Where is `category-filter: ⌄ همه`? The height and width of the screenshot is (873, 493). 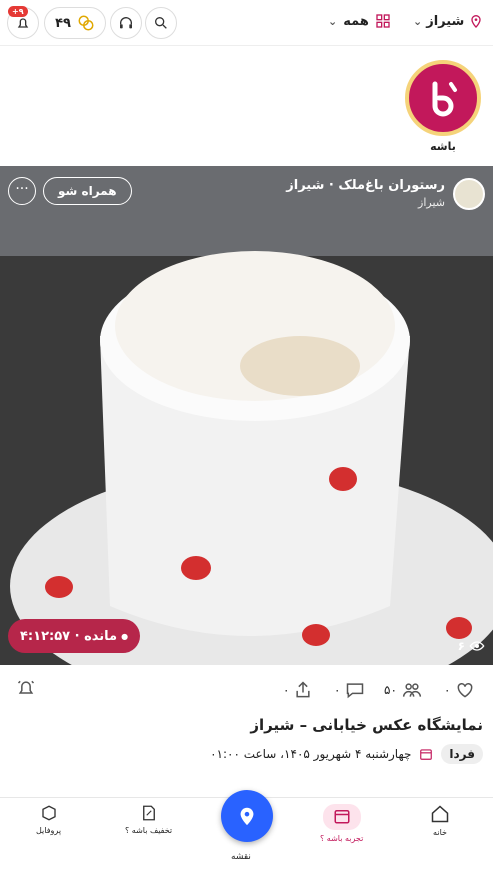
category-filter: ⌄ همه is located at coordinates (359, 21).